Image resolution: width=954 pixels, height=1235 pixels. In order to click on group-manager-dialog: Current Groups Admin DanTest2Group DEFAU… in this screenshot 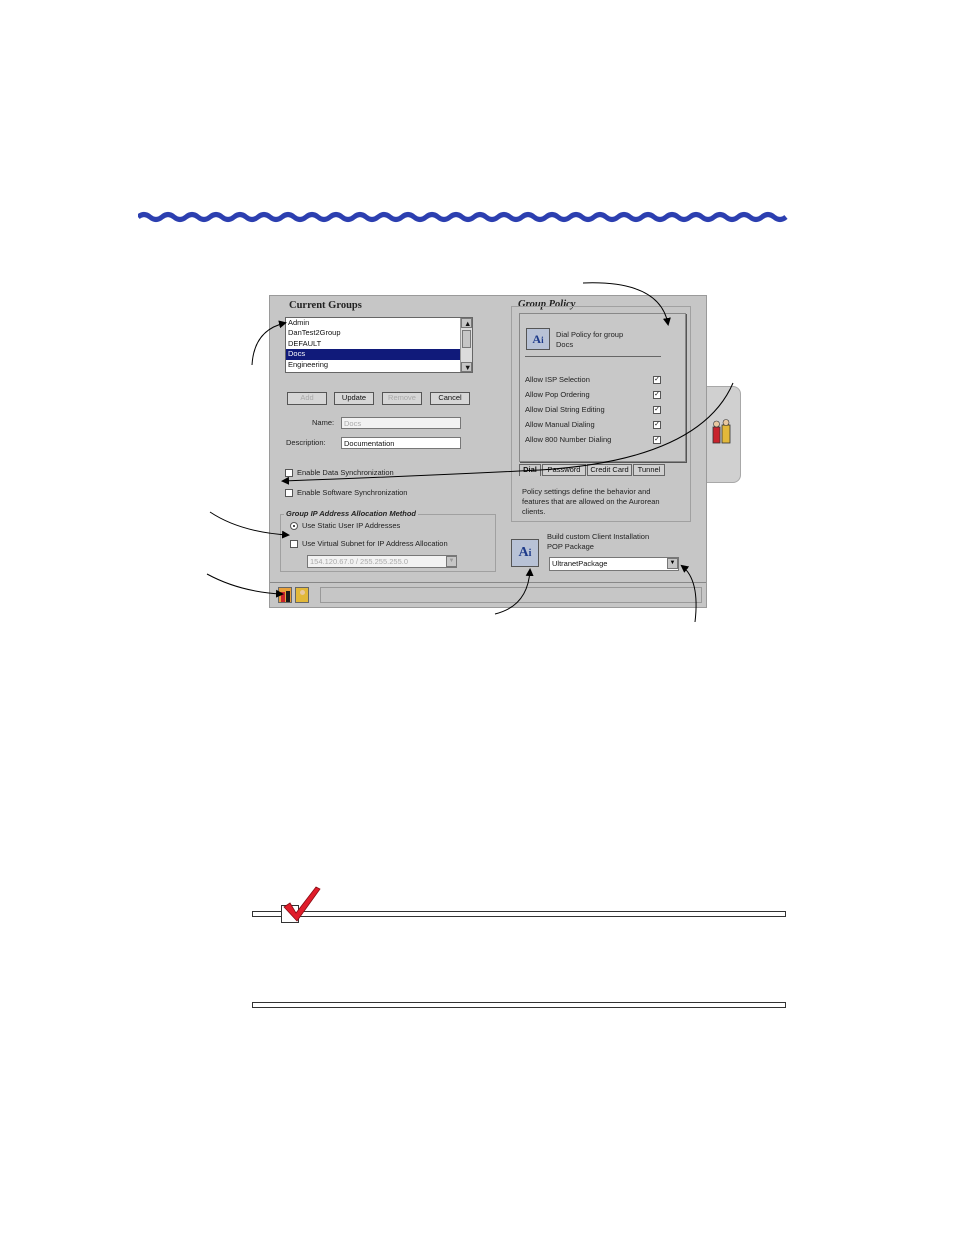, I will do `click(488, 451)`.